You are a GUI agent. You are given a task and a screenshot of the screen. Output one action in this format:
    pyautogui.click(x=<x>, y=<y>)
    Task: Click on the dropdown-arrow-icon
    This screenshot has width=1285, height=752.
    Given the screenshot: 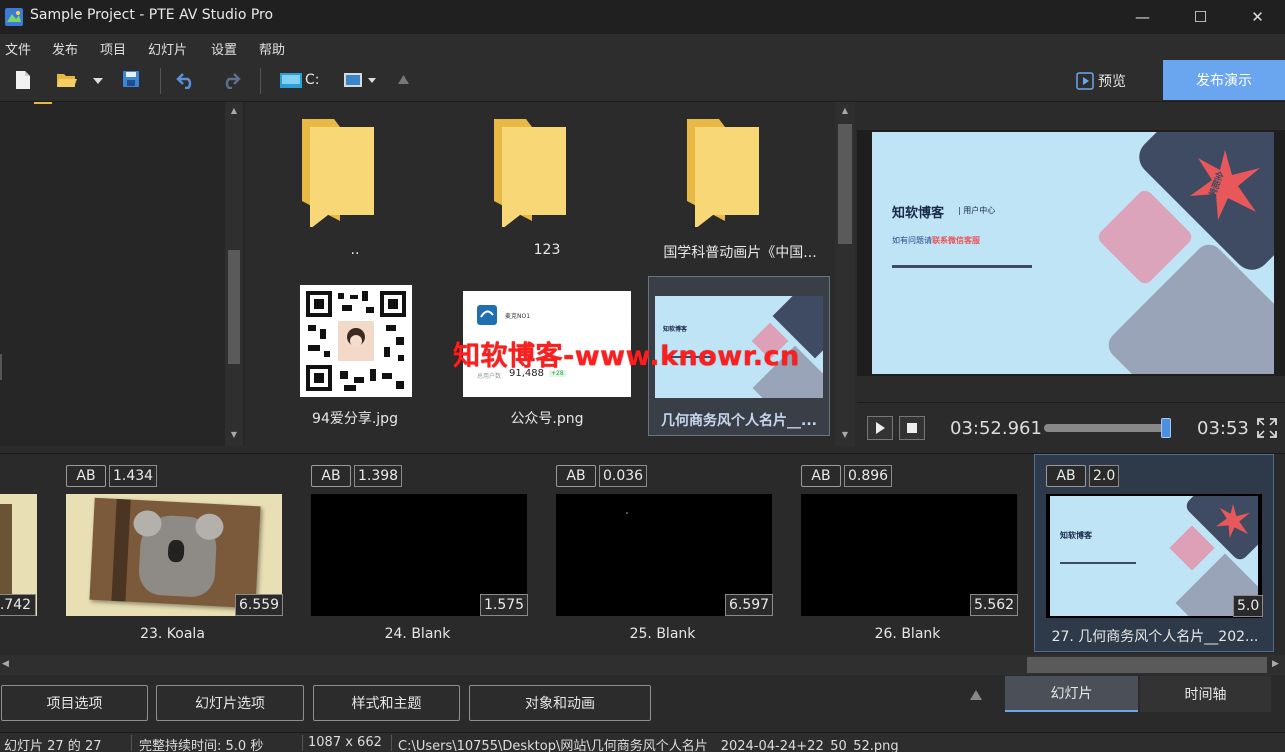 What is the action you would take?
    pyautogui.click(x=98, y=81)
    